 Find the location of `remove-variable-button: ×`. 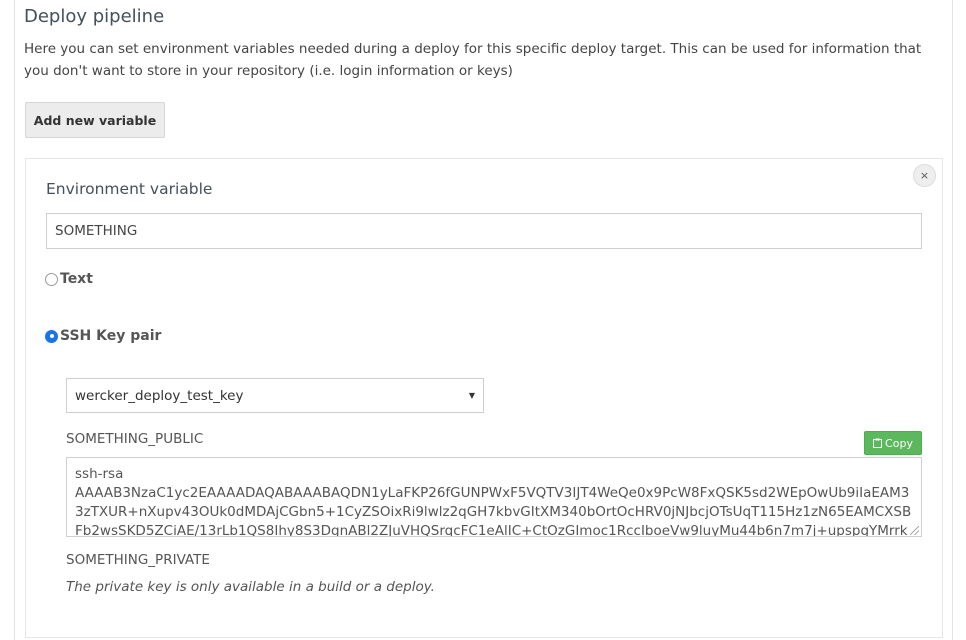

remove-variable-button: × is located at coordinates (924, 175).